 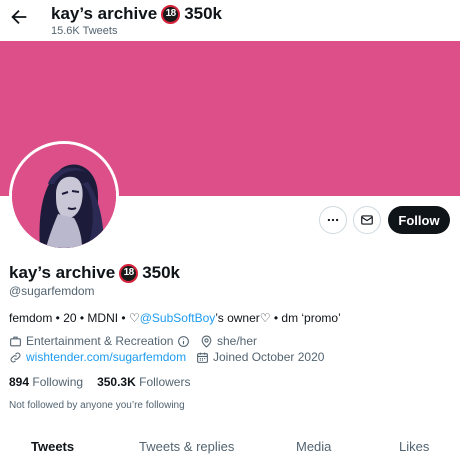 What do you see at coordinates (202, 357) in the screenshot?
I see `calendar-icon` at bounding box center [202, 357].